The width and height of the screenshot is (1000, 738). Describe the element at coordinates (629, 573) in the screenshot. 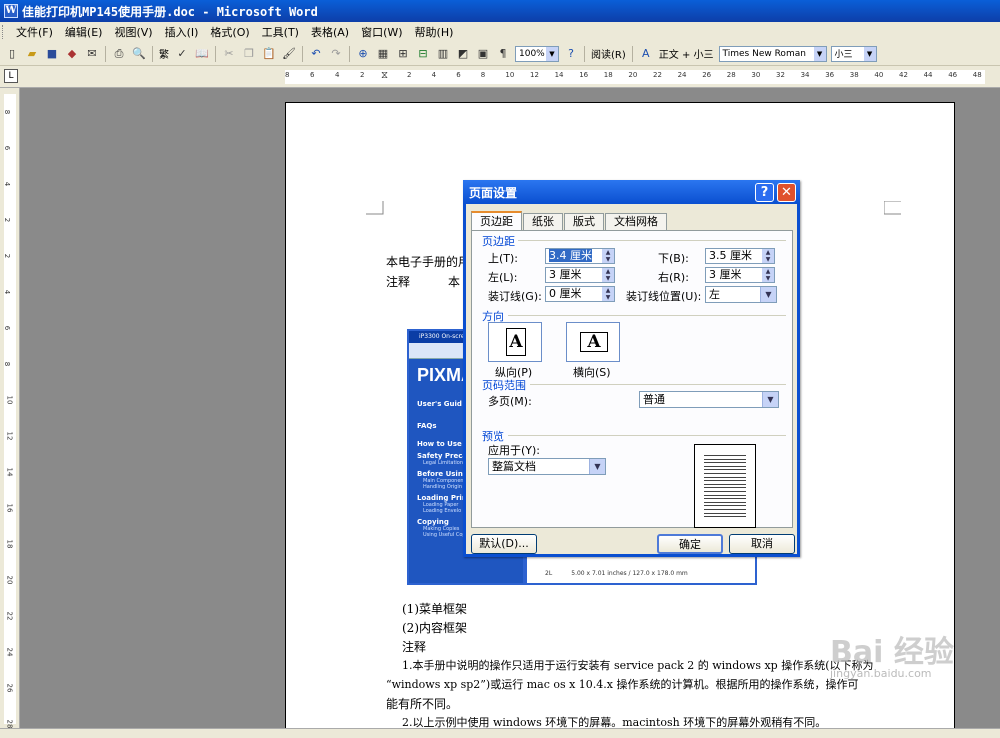

I see `screenshot-size-value: 5.00 x 7.01 inches / 127.0 x 178.0 mm` at that location.